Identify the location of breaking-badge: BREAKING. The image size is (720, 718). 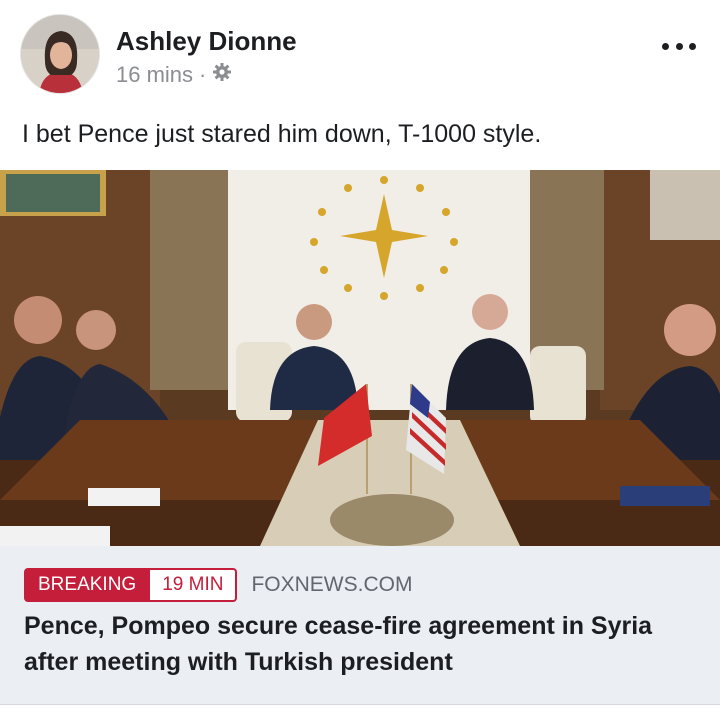
(87, 585).